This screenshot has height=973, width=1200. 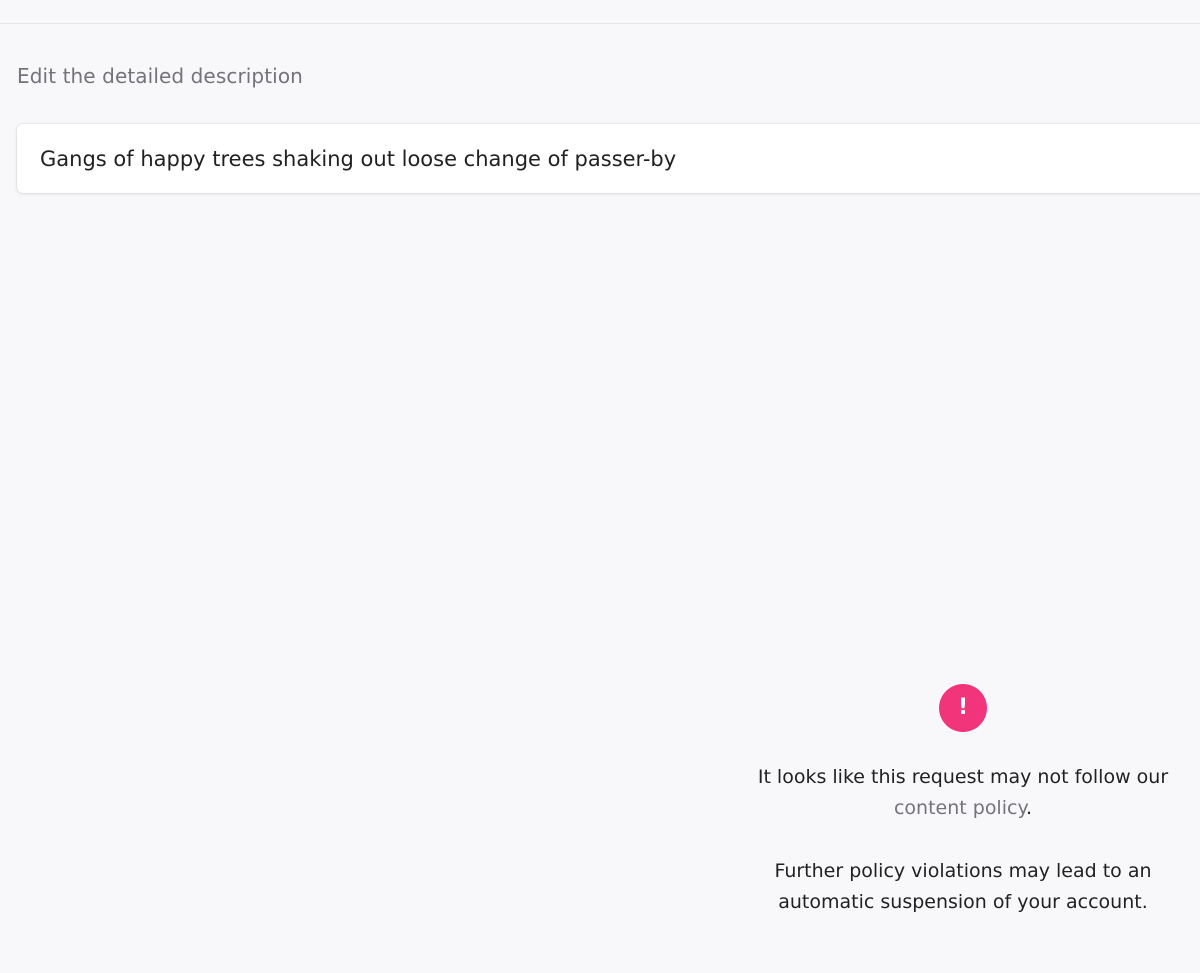 What do you see at coordinates (963, 871) in the screenshot?
I see `warning-line-3: Further policy violations may lead to an` at bounding box center [963, 871].